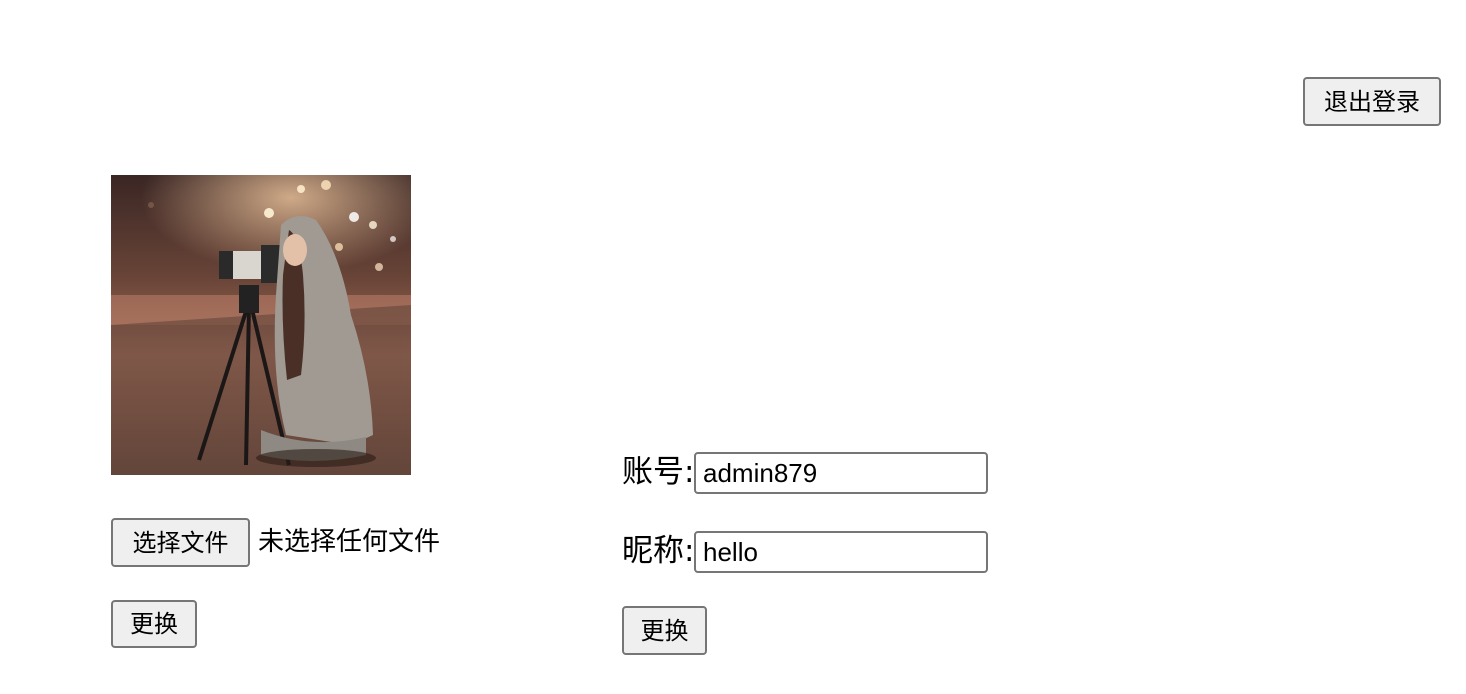  Describe the element at coordinates (841, 552) in the screenshot. I see `nickname-input` at that location.